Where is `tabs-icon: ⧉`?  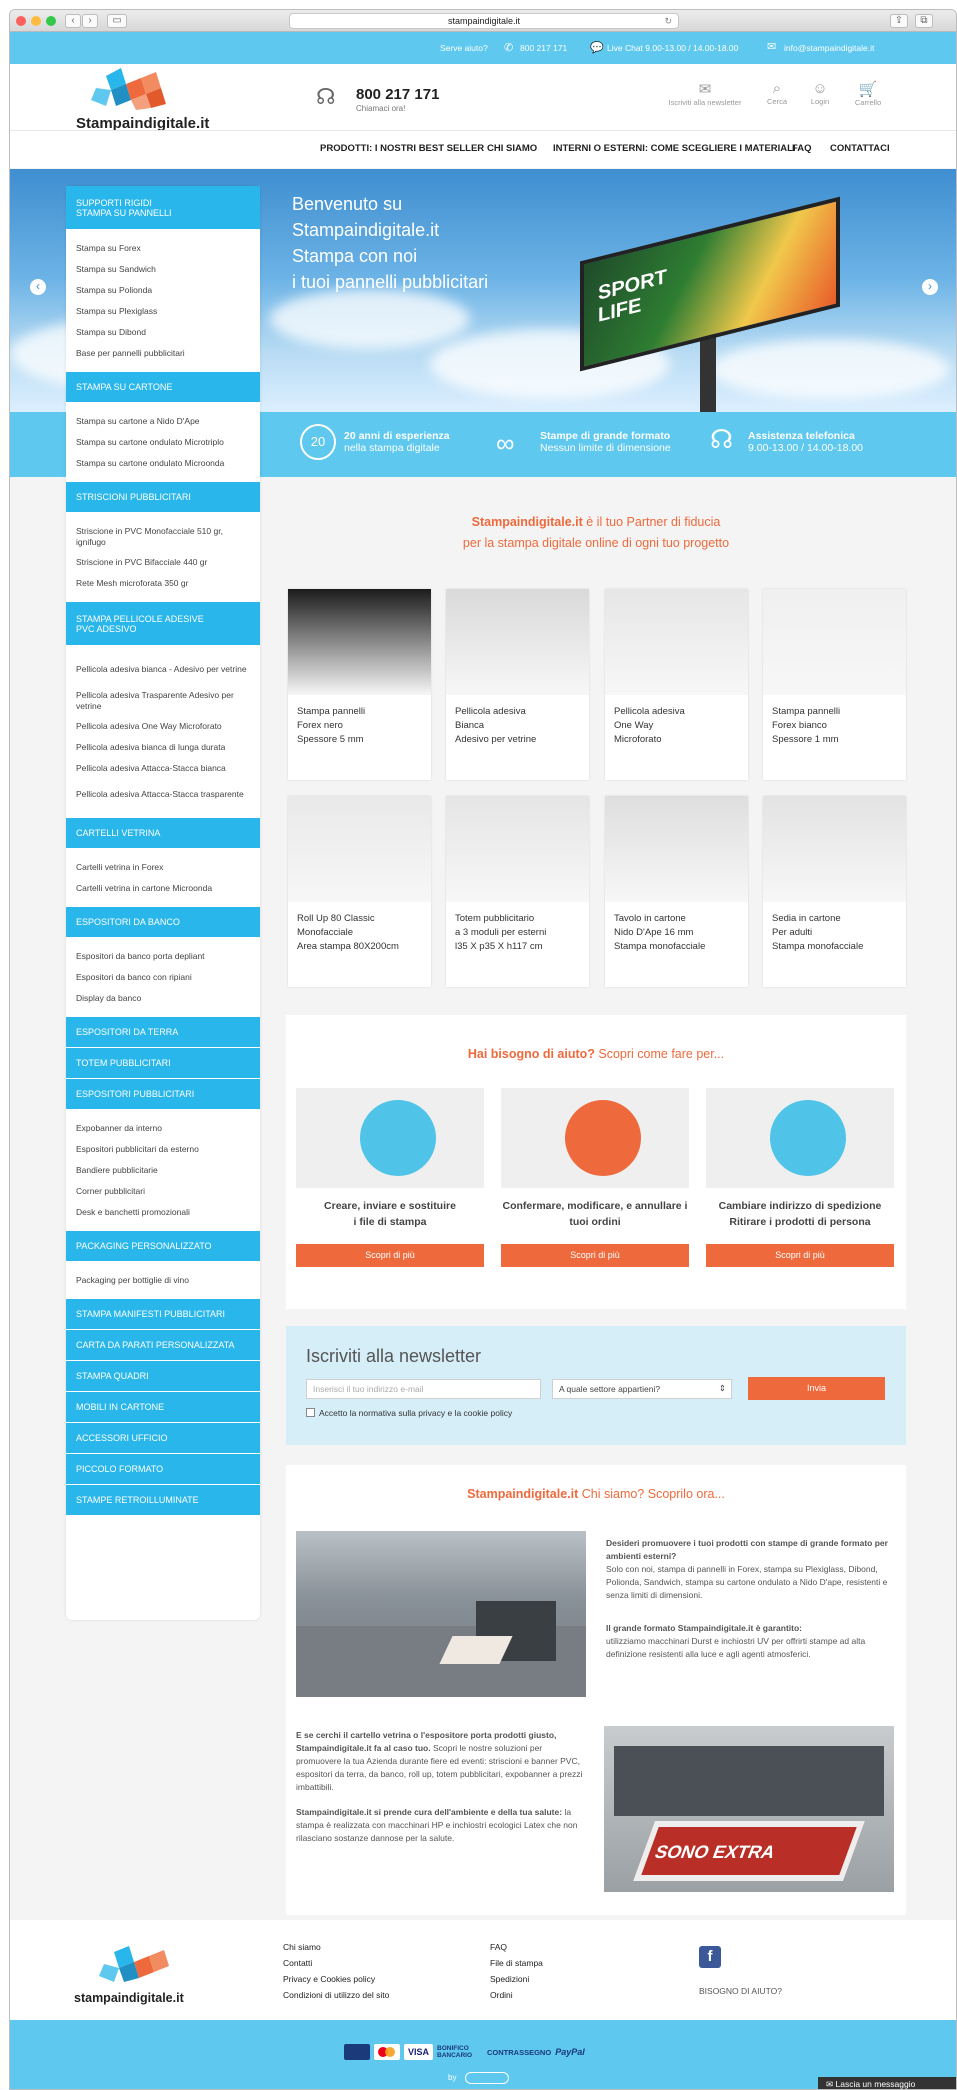 tabs-icon: ⧉ is located at coordinates (924, 21).